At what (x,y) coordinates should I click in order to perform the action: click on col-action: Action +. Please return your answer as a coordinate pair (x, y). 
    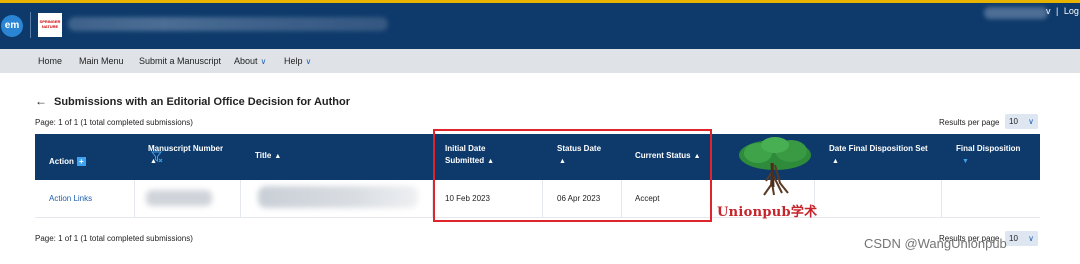
    Looking at the image, I should click on (67, 162).